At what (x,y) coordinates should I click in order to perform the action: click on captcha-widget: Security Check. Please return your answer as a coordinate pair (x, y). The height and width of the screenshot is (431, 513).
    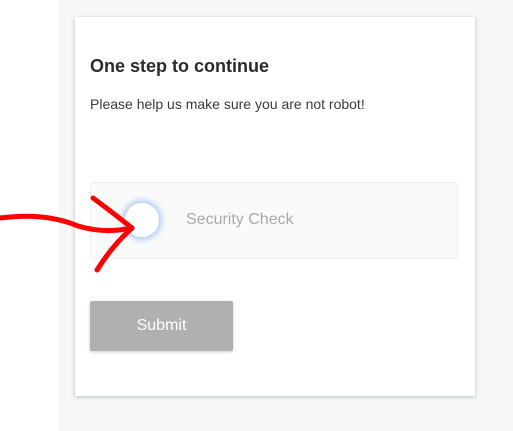
    Looking at the image, I should click on (274, 220).